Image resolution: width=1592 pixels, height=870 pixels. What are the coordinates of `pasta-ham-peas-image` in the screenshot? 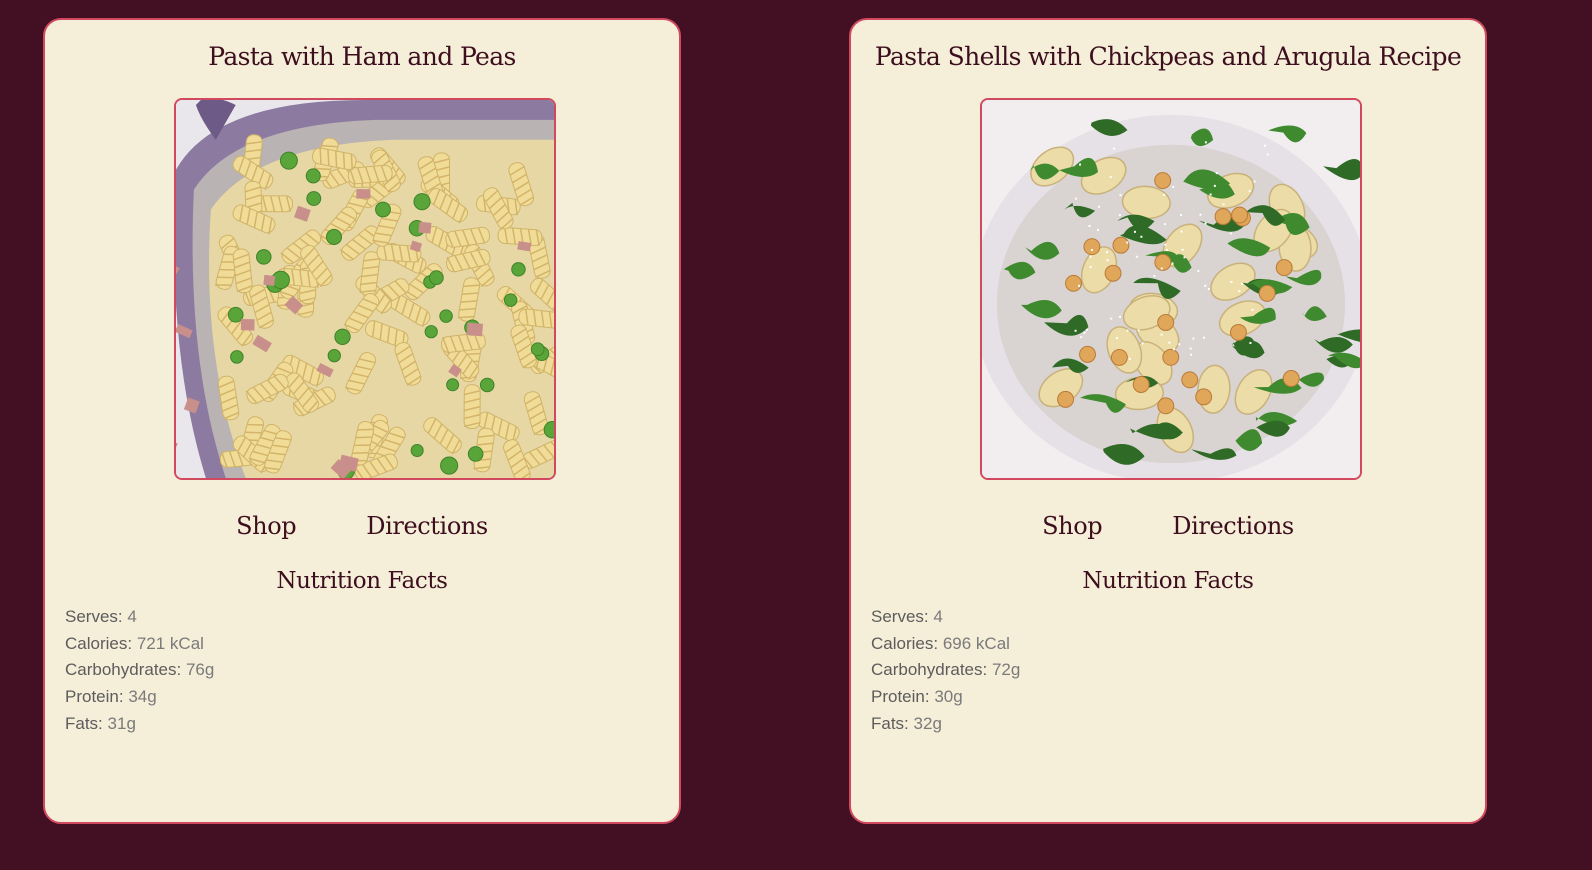 It's located at (365, 289).